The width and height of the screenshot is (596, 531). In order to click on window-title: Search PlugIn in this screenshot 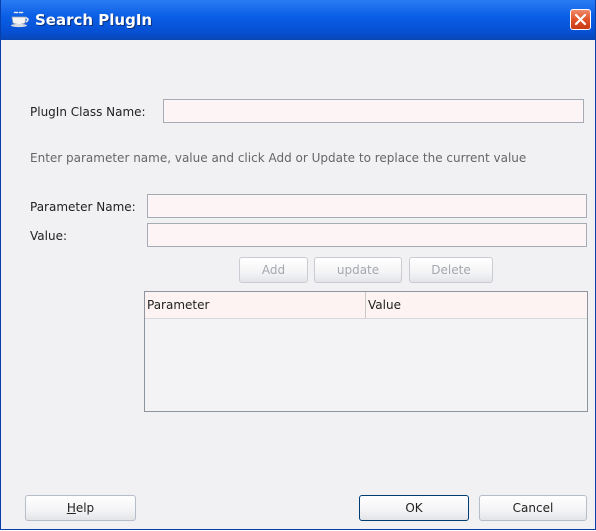, I will do `click(94, 20)`.